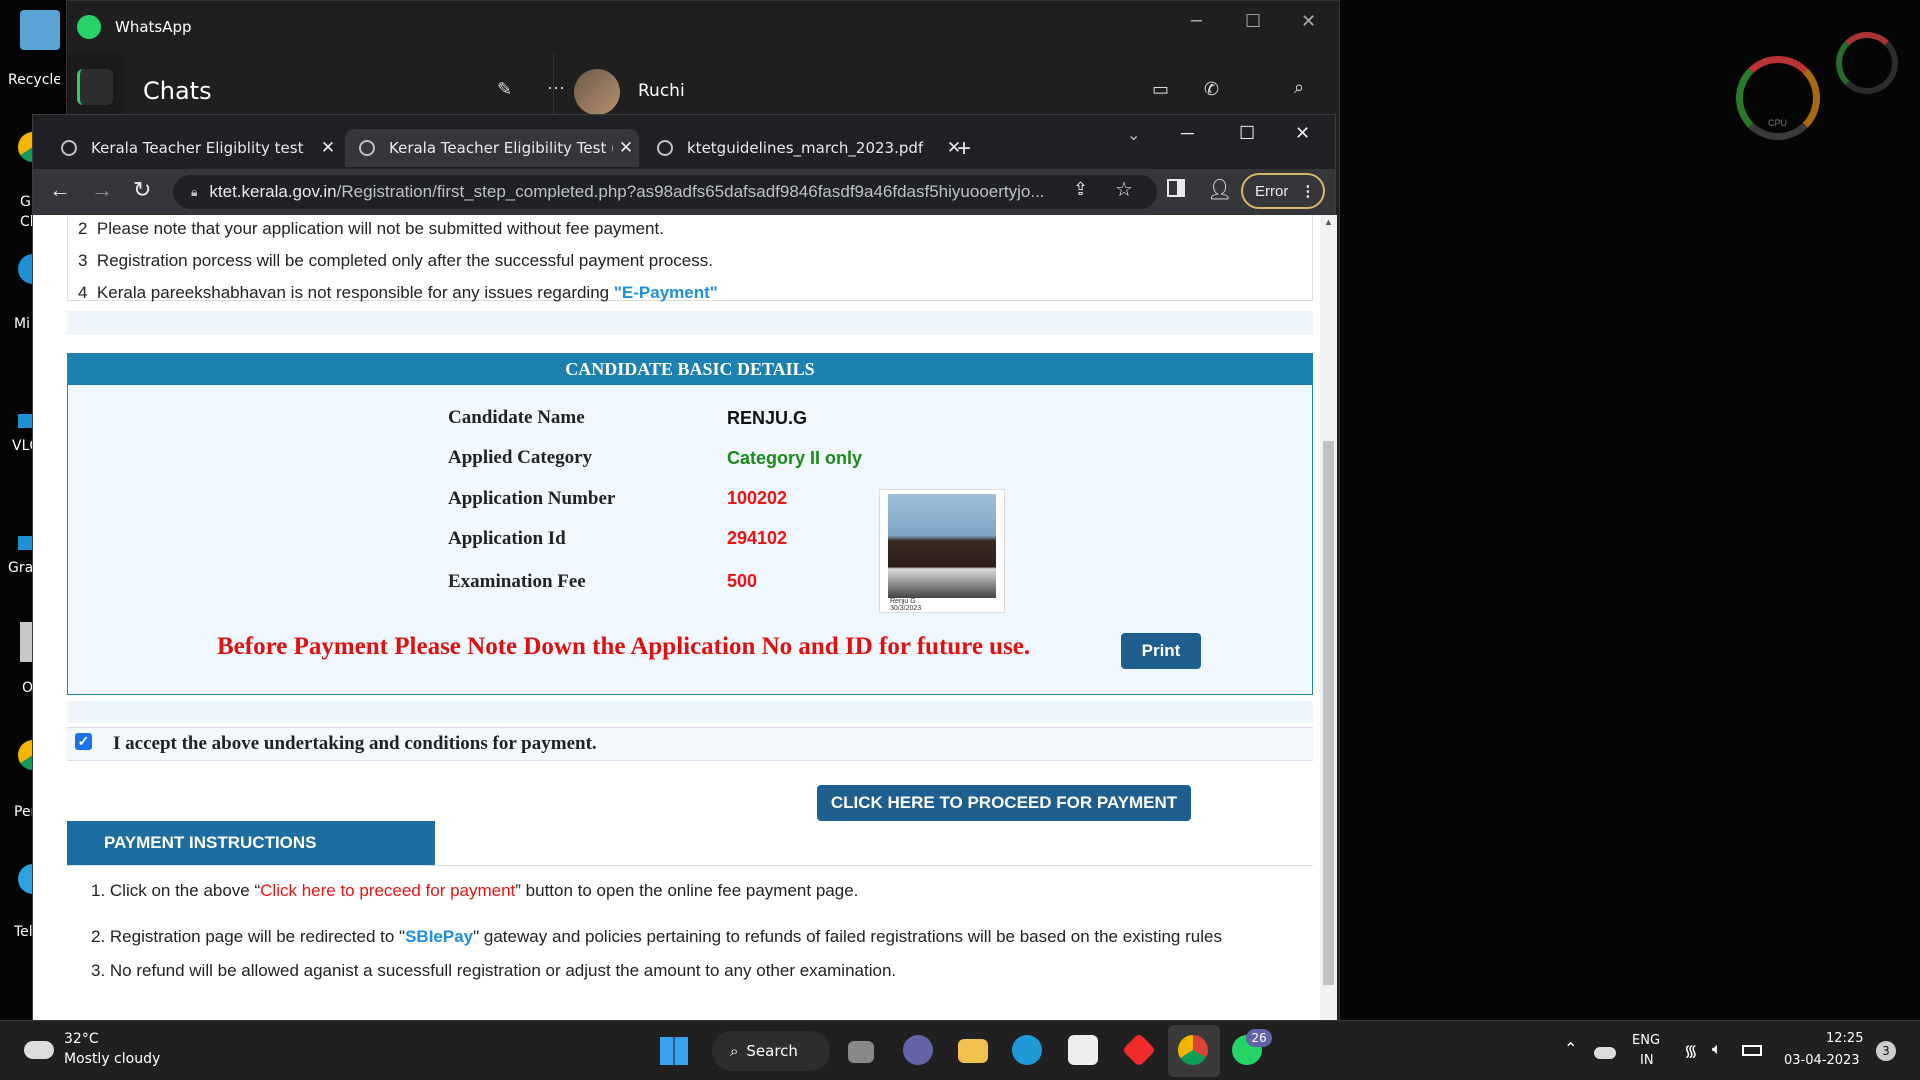  What do you see at coordinates (1822, 1060) in the screenshot?
I see `clock-date: 03-04-2023` at bounding box center [1822, 1060].